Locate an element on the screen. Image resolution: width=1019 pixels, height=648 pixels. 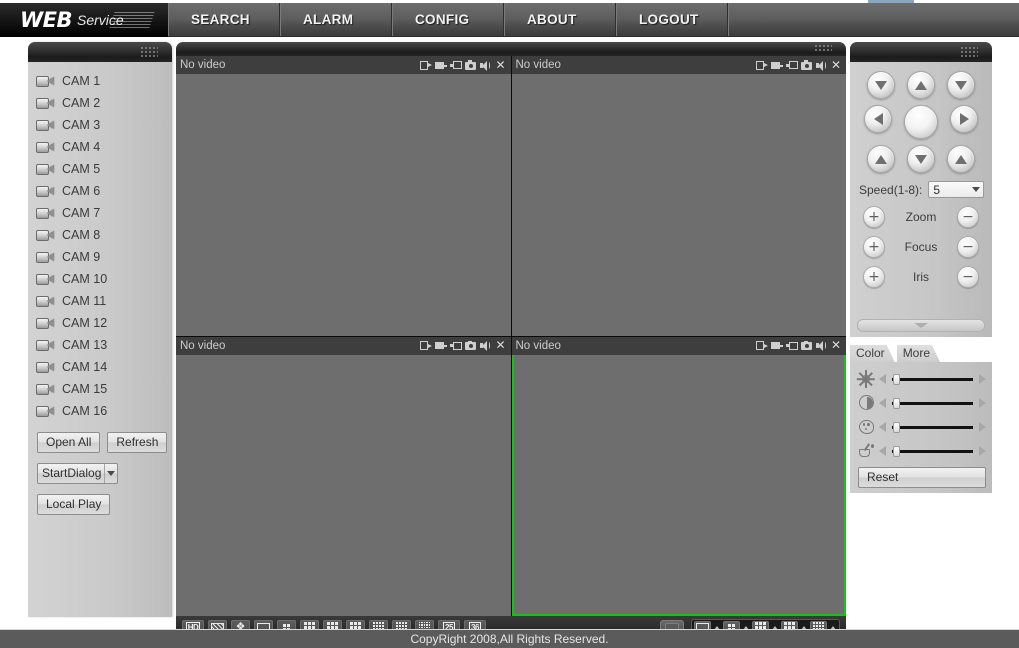
open-all-button: Open All is located at coordinates (69, 442).